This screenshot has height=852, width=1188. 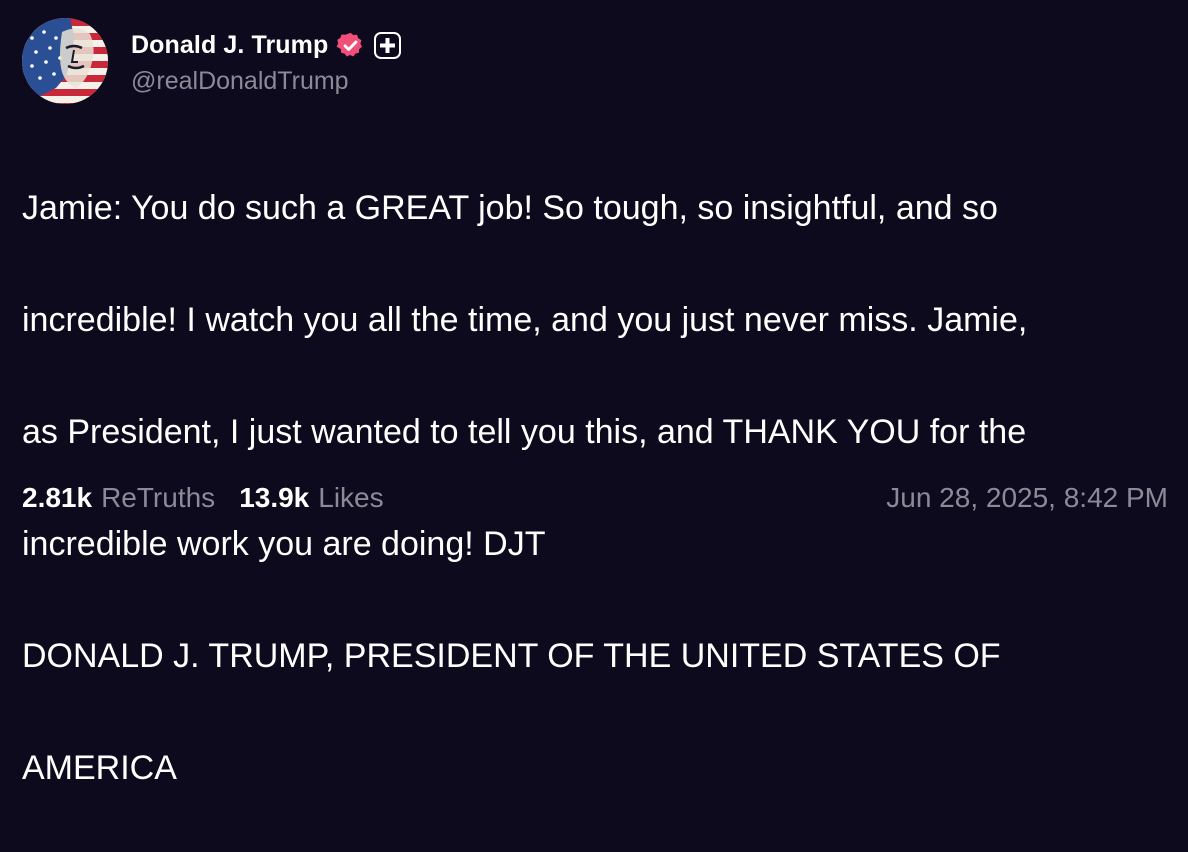 I want to click on post-timestamp: Jun 28, 2025, 8:42 PM, so click(x=1027, y=498).